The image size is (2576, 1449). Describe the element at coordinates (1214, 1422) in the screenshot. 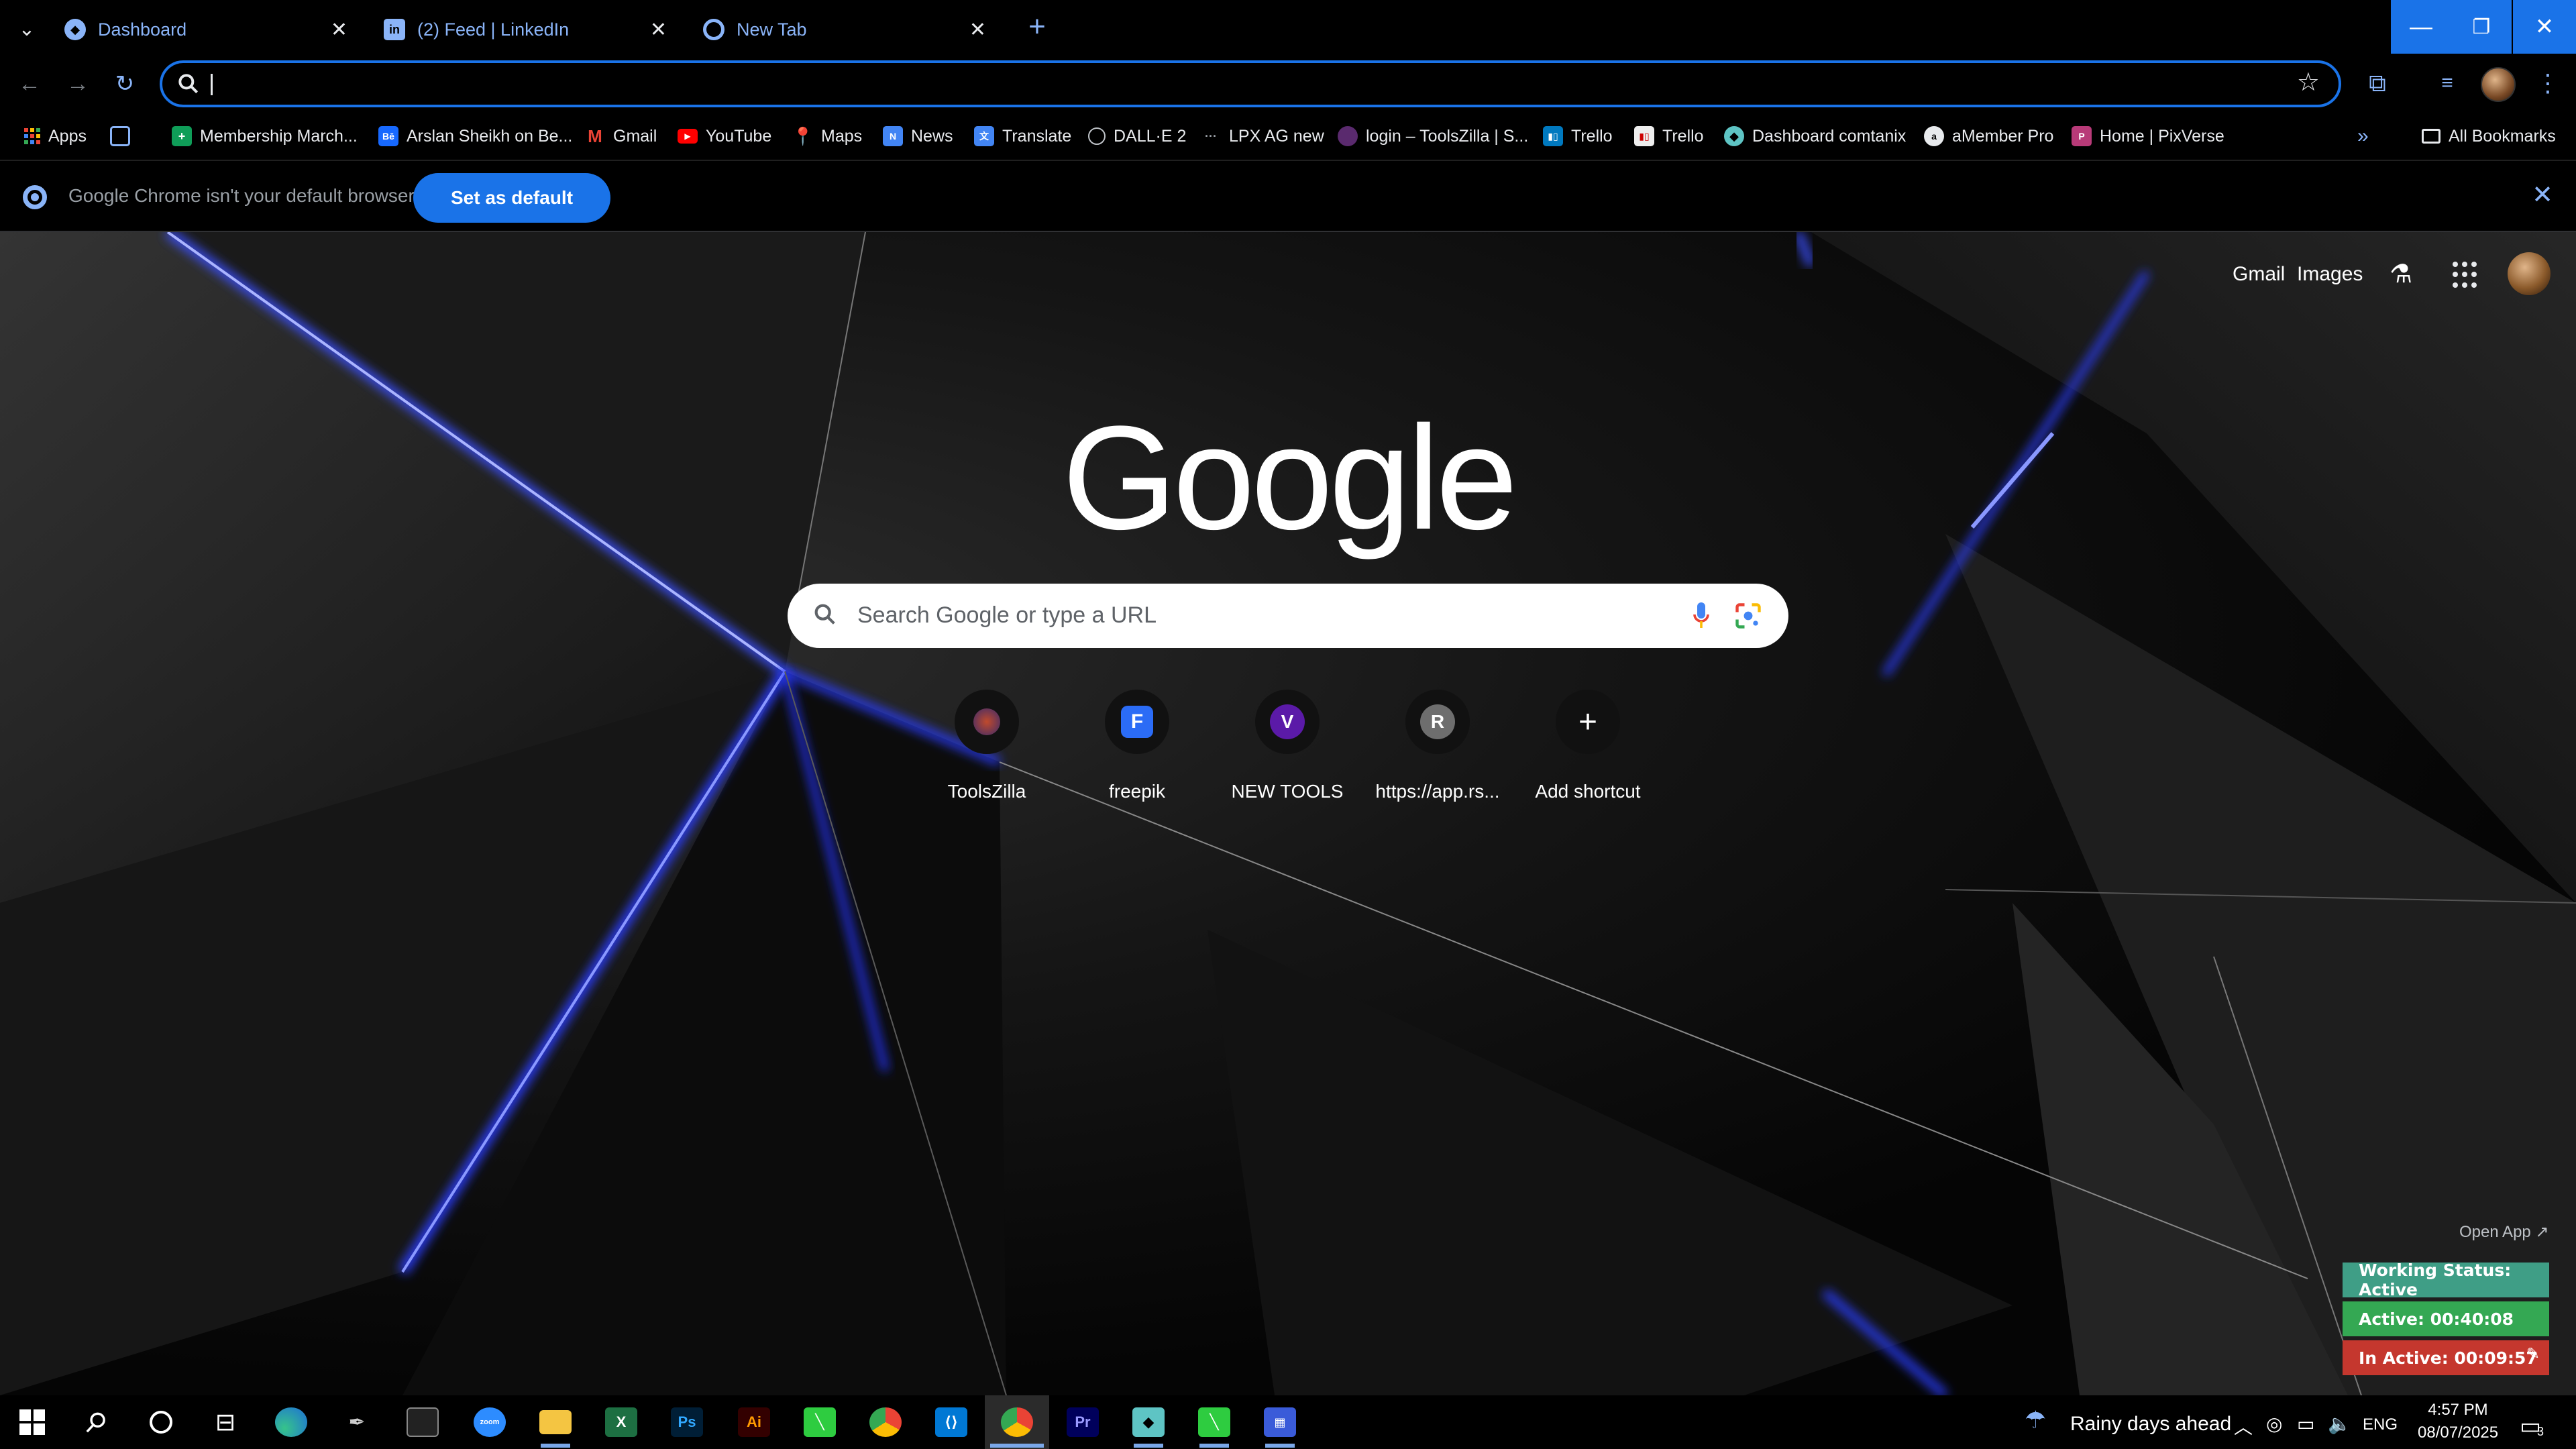

I see `green-app-icon-2: ╲` at that location.